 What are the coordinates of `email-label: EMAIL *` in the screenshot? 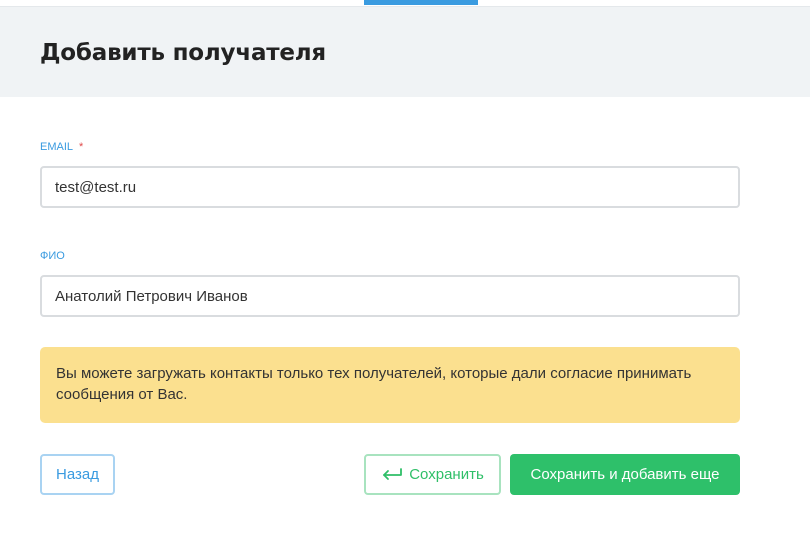 It's located at (61, 147).